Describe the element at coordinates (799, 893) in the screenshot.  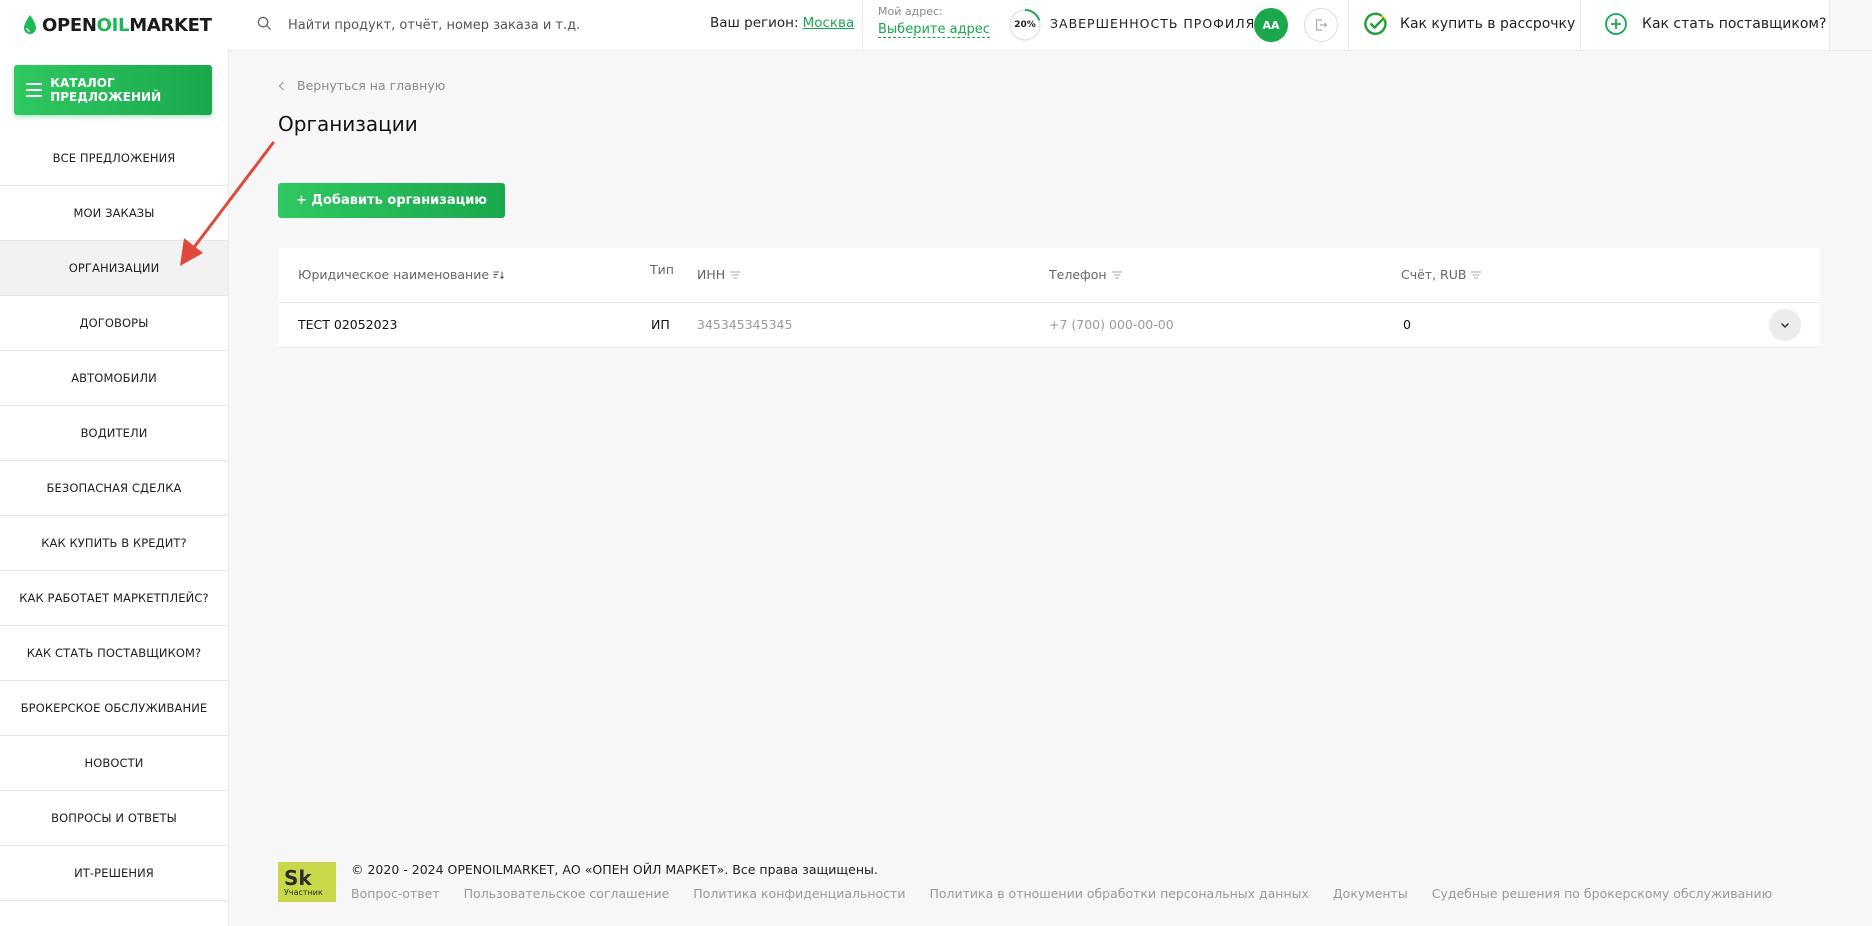
I see `footer-link-privacy-policy: Политика конфиденциальности` at that location.